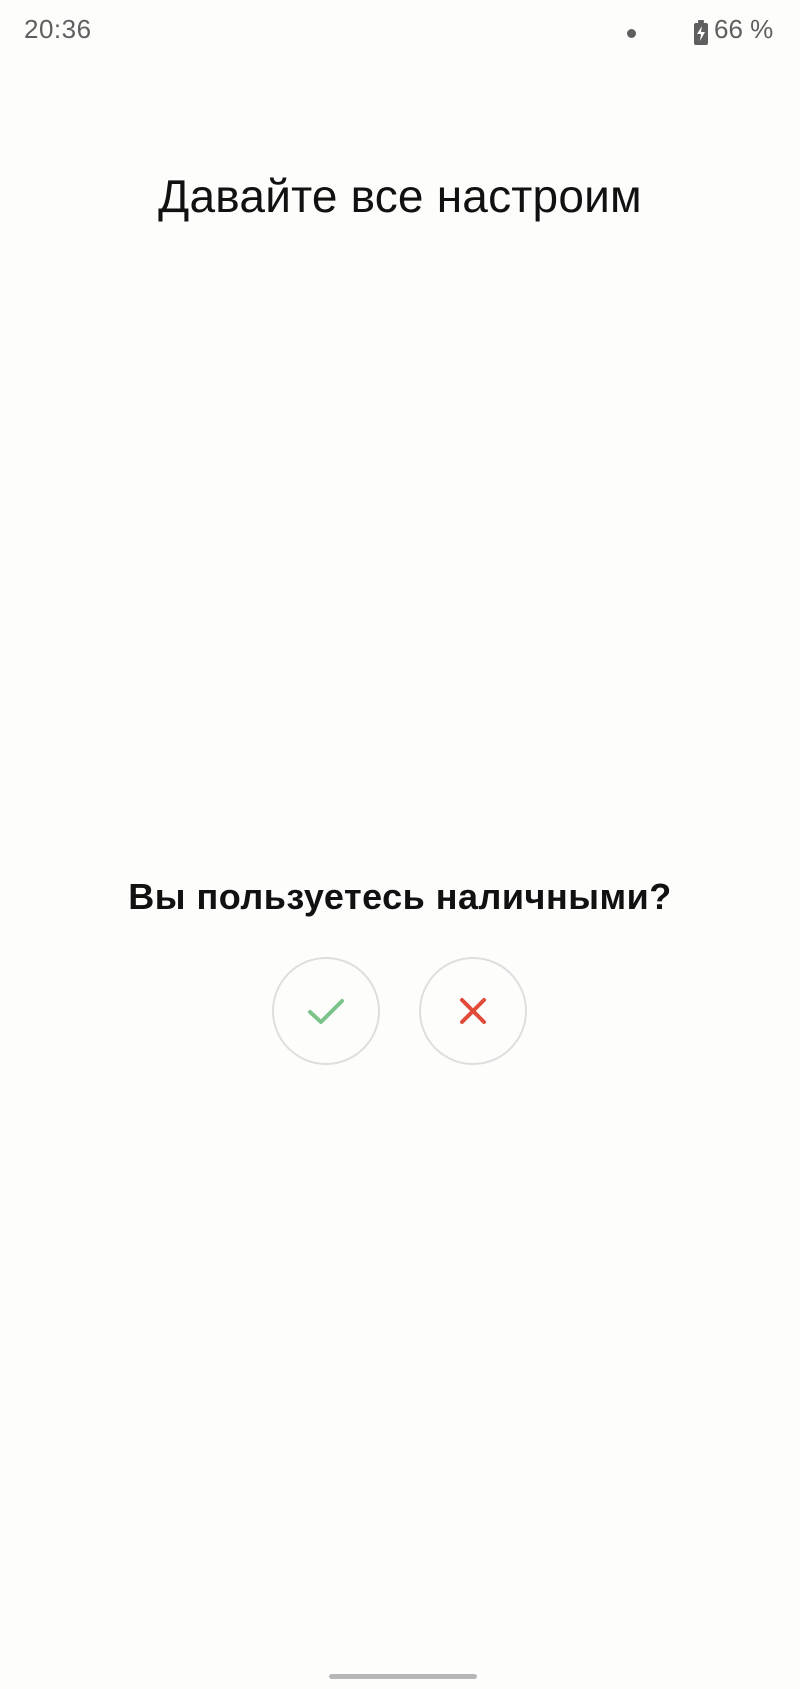 The image size is (800, 1689). Describe the element at coordinates (701, 33) in the screenshot. I see `battery-charging-icon` at that location.